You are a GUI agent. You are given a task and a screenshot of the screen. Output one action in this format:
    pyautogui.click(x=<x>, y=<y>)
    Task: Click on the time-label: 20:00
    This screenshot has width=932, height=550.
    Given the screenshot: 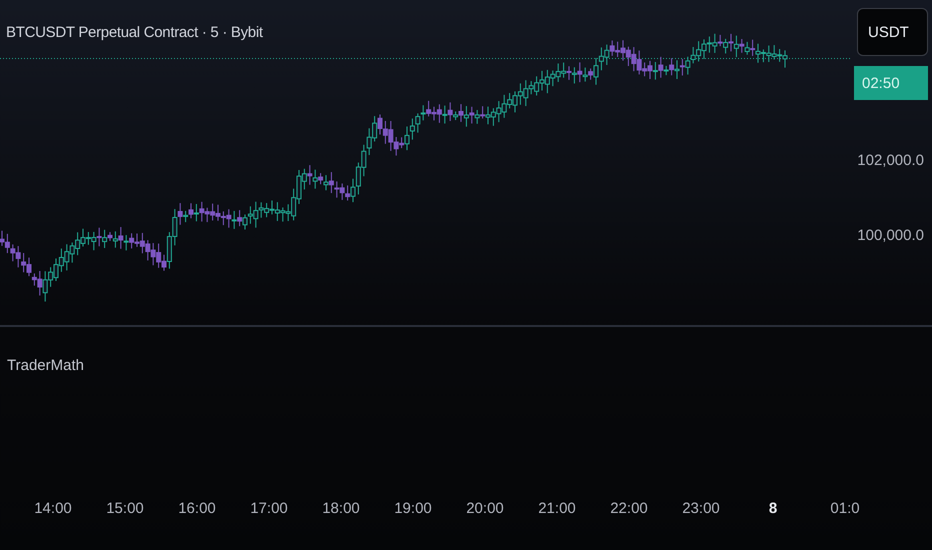 What is the action you would take?
    pyautogui.click(x=485, y=508)
    